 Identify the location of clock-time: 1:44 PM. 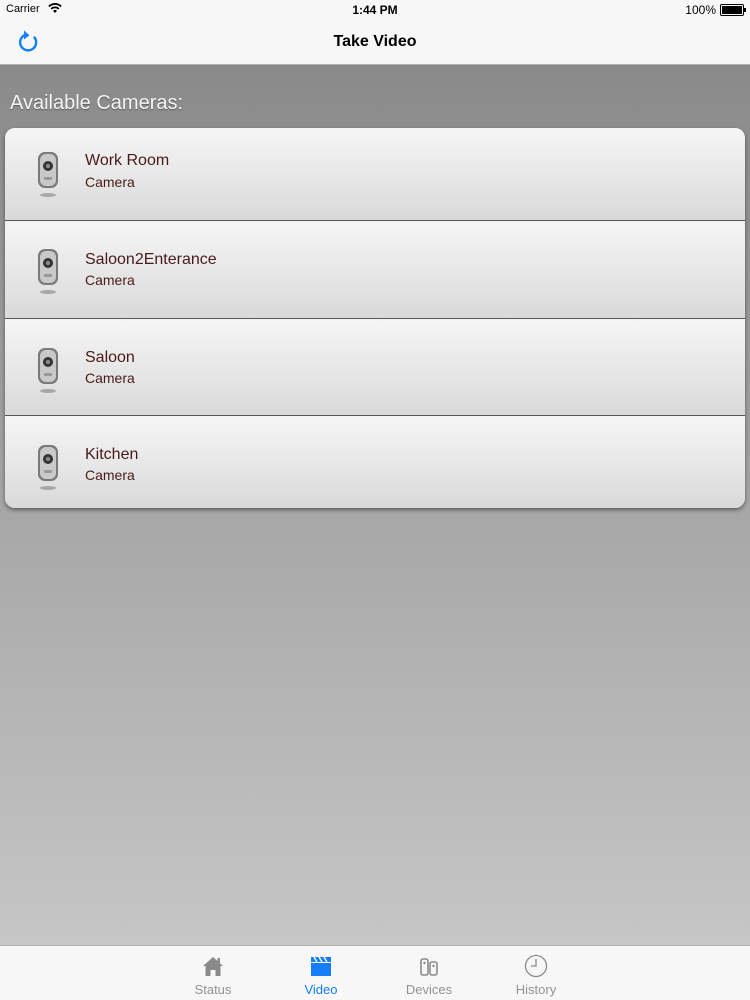
(375, 10).